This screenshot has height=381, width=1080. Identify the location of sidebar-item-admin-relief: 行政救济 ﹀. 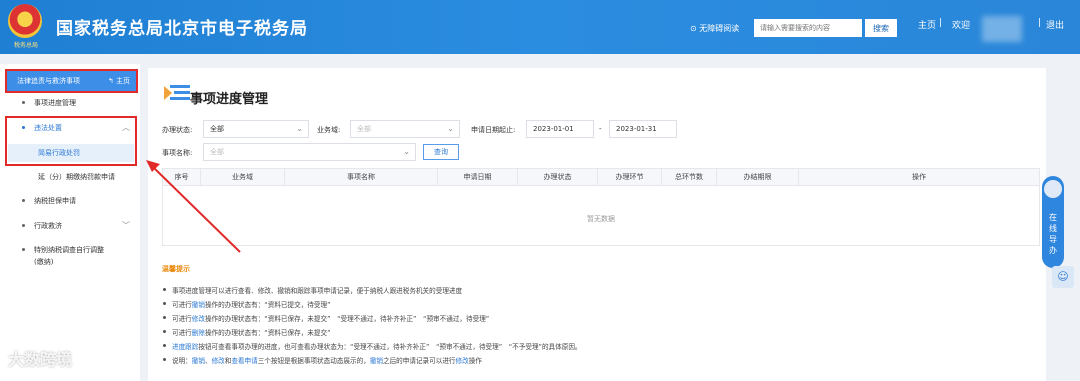
(70, 226).